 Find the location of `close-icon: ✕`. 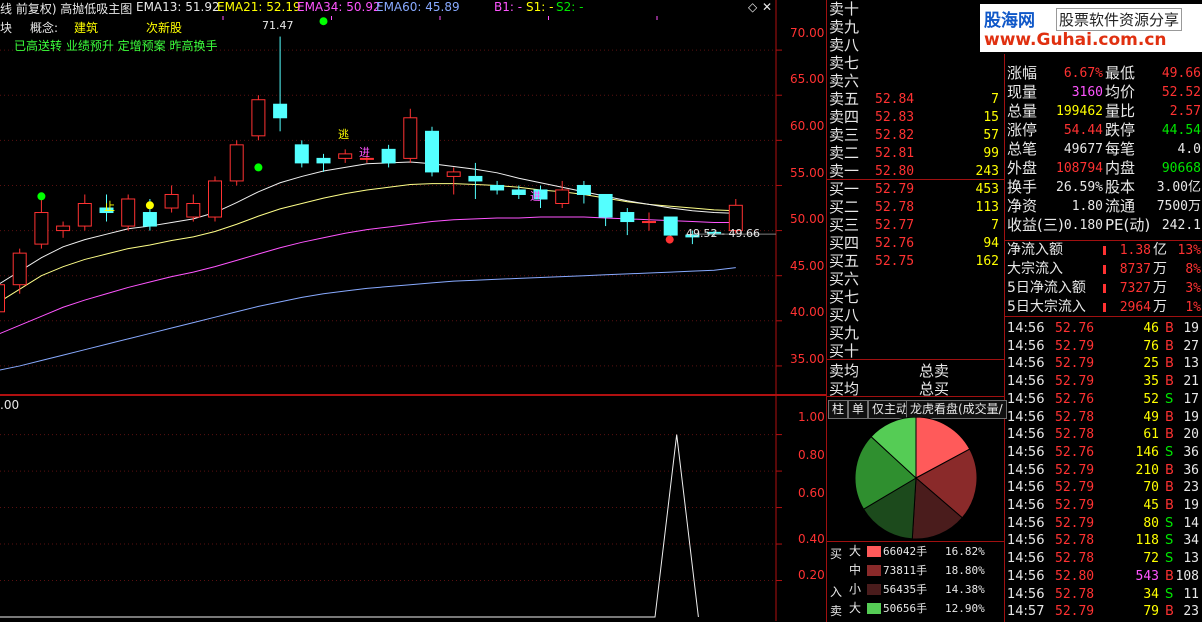

close-icon: ✕ is located at coordinates (767, 7).